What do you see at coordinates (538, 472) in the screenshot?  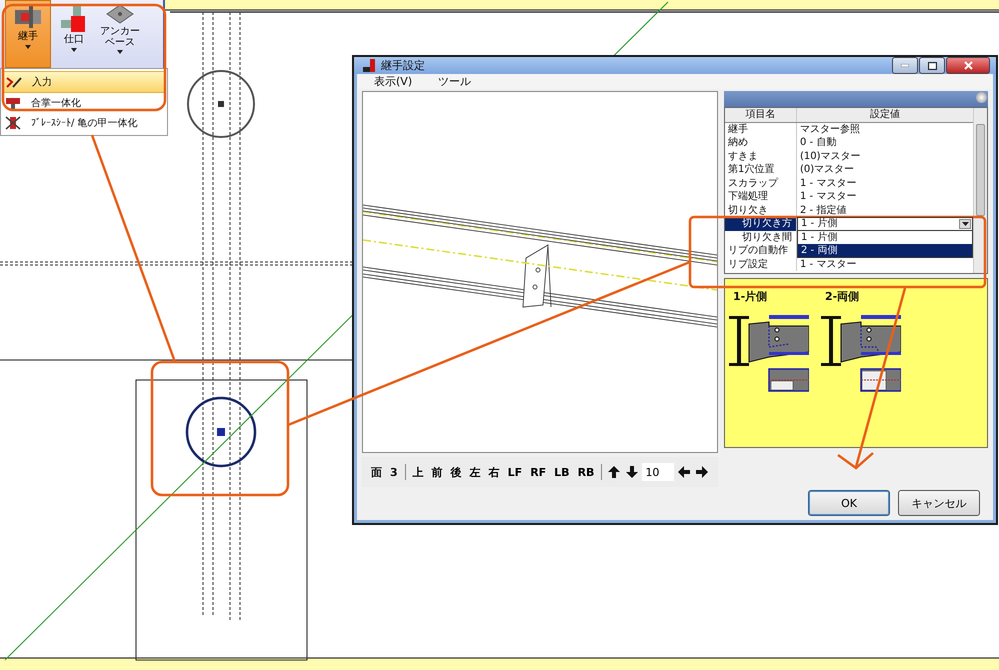 I see `view-direction-button: RF` at bounding box center [538, 472].